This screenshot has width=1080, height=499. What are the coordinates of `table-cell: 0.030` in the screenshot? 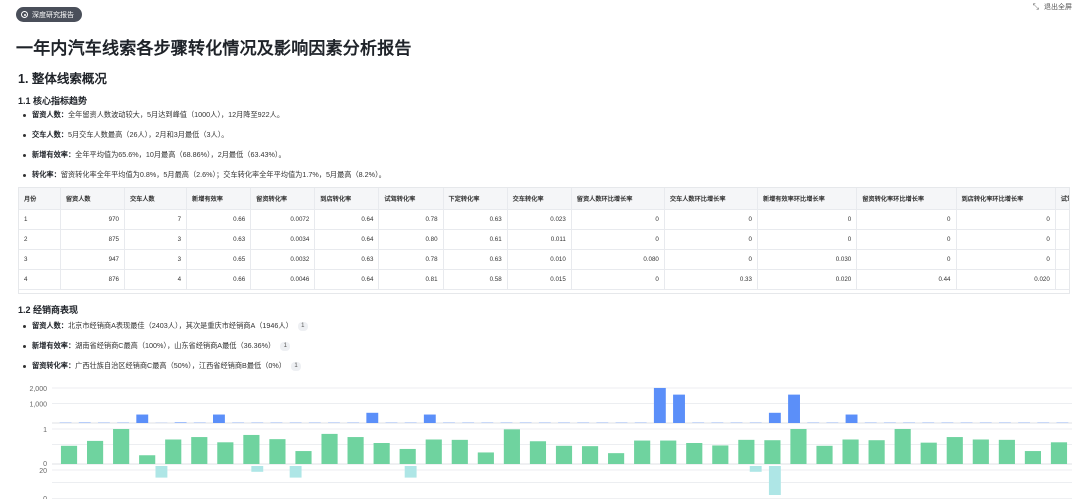 It's located at (807, 259).